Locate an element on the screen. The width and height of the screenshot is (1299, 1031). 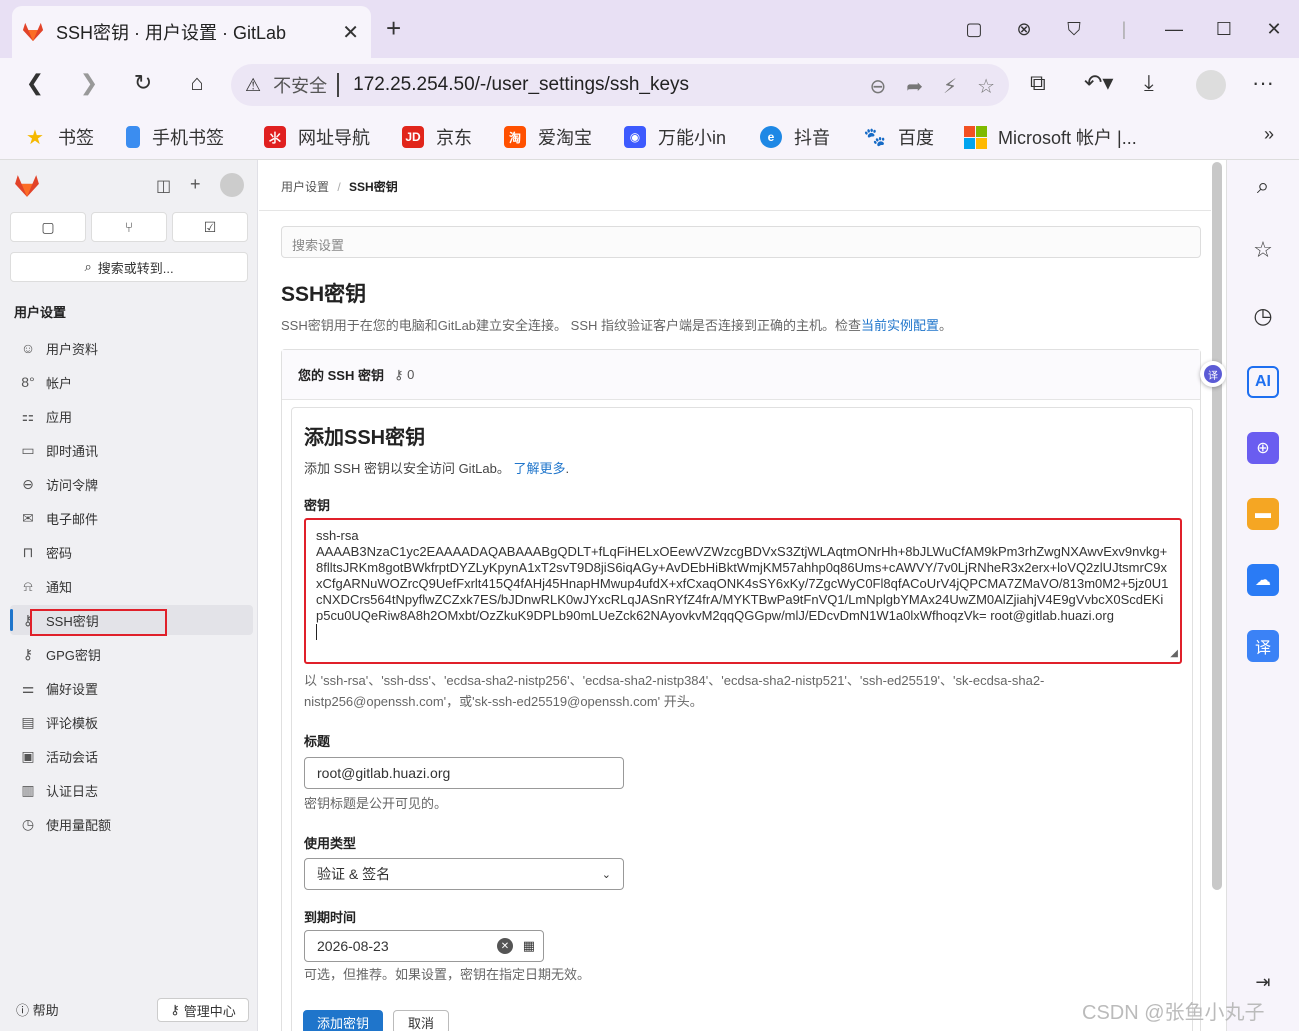
settings-search-input: 搜索设置 is located at coordinates (741, 242).